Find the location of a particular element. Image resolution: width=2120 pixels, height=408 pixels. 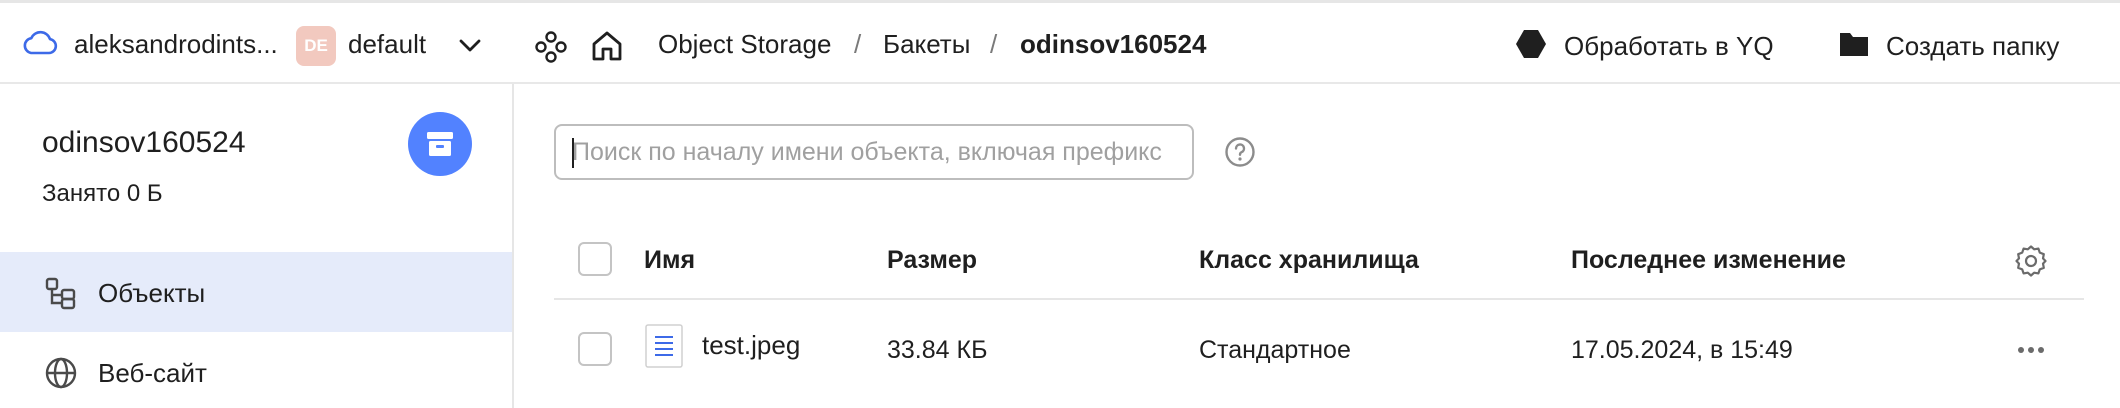

process-in-yq-button: Обработать в YQ is located at coordinates (1644, 46).